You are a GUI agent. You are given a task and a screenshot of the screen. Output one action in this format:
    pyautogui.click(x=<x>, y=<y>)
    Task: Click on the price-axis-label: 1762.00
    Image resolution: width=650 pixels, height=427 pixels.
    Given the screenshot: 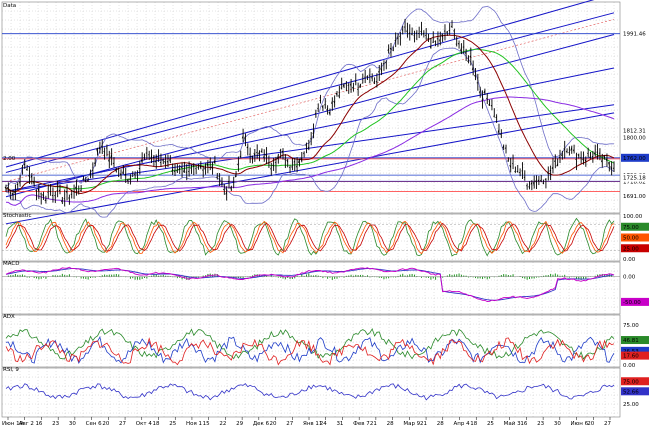 What is the action you would take?
    pyautogui.click(x=635, y=157)
    